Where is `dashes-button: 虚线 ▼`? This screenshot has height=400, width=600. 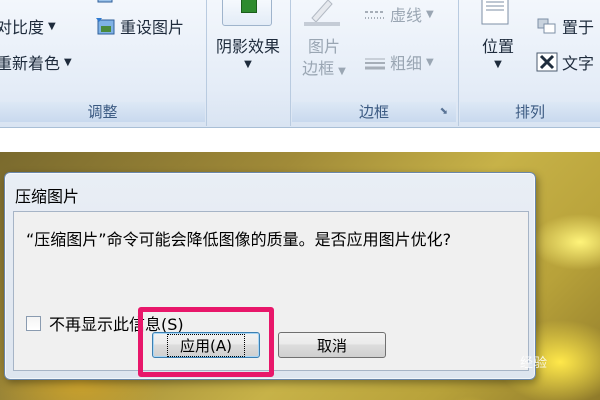
dashes-button: 虚线 ▼ is located at coordinates (399, 14).